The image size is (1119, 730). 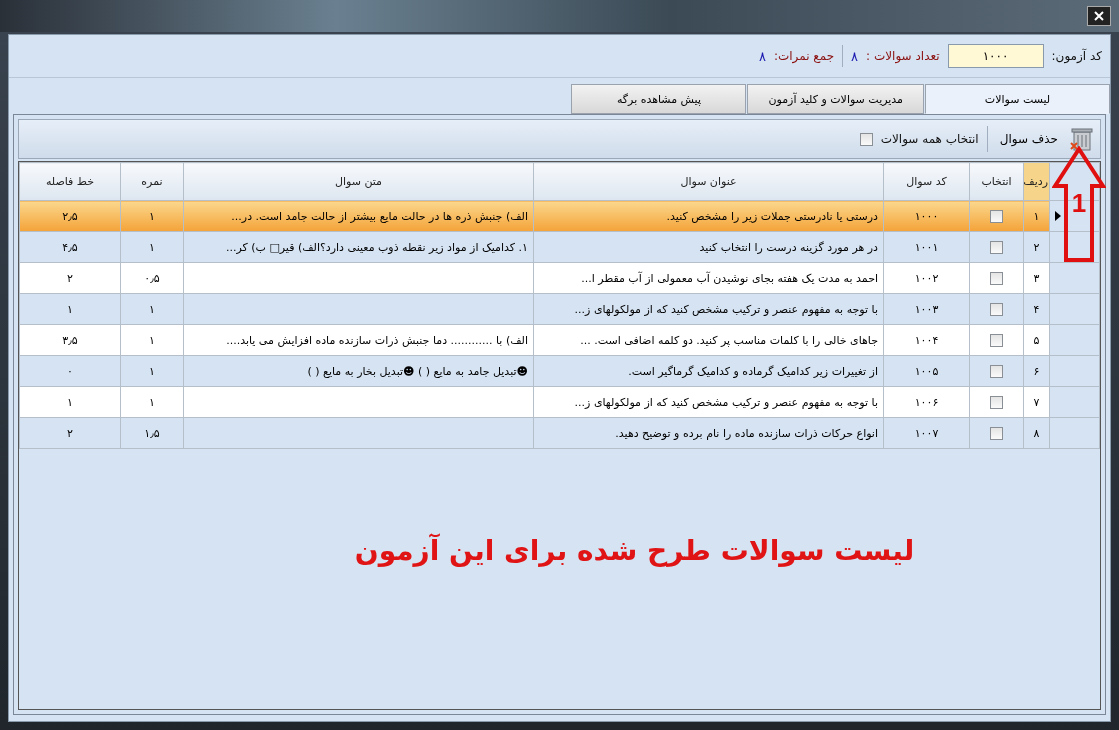 I want to click on exam-code-field: ۱۰۰۰, so click(x=995, y=56).